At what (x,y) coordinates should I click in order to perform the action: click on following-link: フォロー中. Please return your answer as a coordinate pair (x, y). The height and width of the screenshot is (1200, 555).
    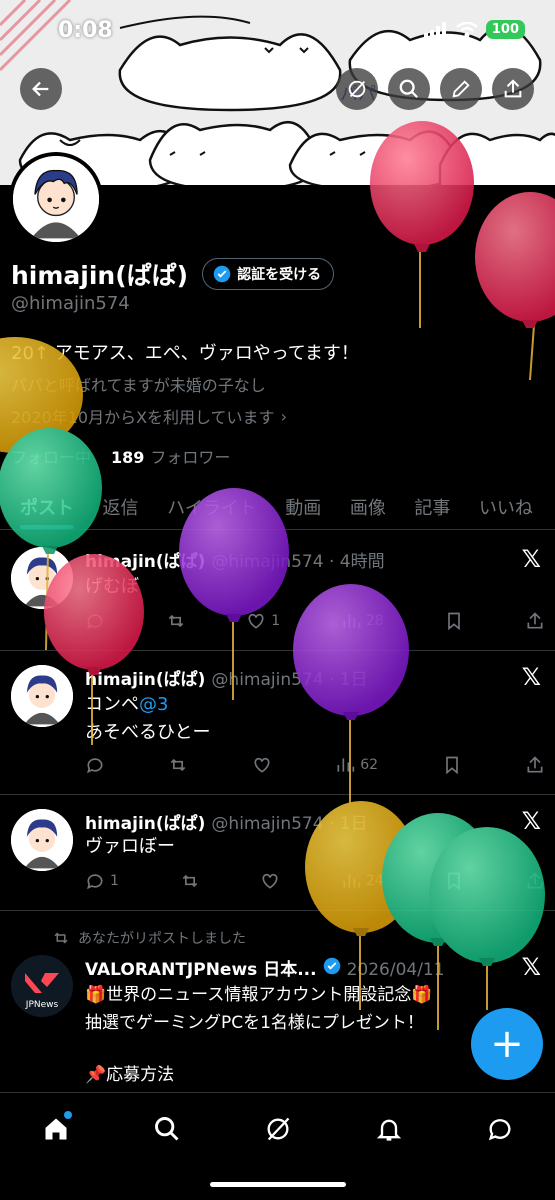
    Looking at the image, I should click on (51, 456).